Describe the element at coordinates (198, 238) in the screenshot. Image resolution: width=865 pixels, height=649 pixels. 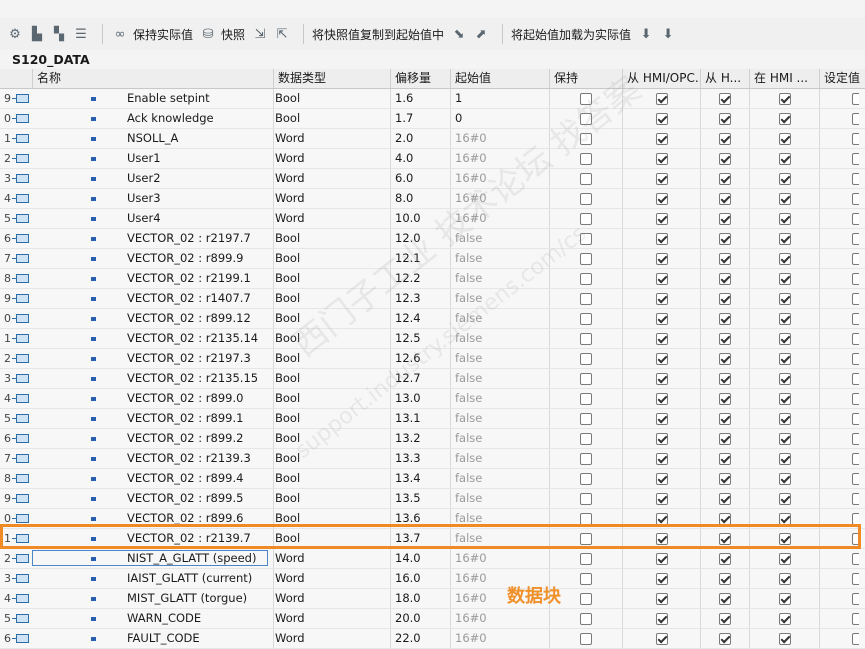
I see `variable-name: VECTOR_02 : r2197.7` at that location.